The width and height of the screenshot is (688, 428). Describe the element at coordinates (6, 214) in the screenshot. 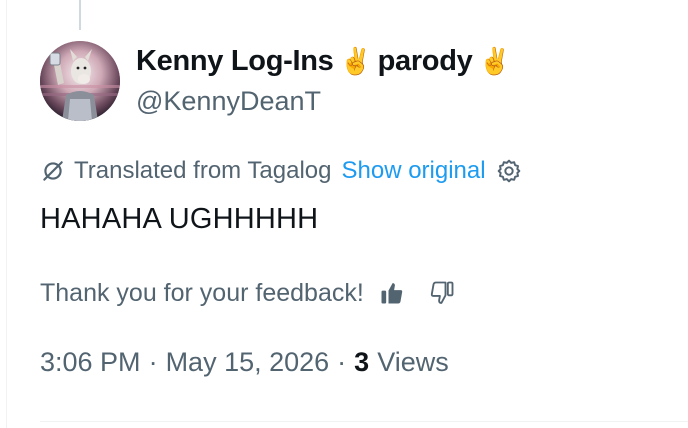

I see `left-border` at that location.